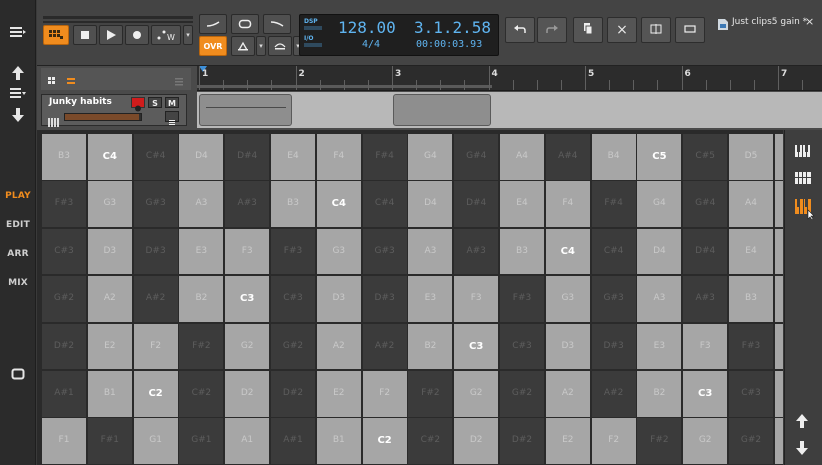  What do you see at coordinates (18, 283) in the screenshot?
I see `mode-mix: MIX` at bounding box center [18, 283].